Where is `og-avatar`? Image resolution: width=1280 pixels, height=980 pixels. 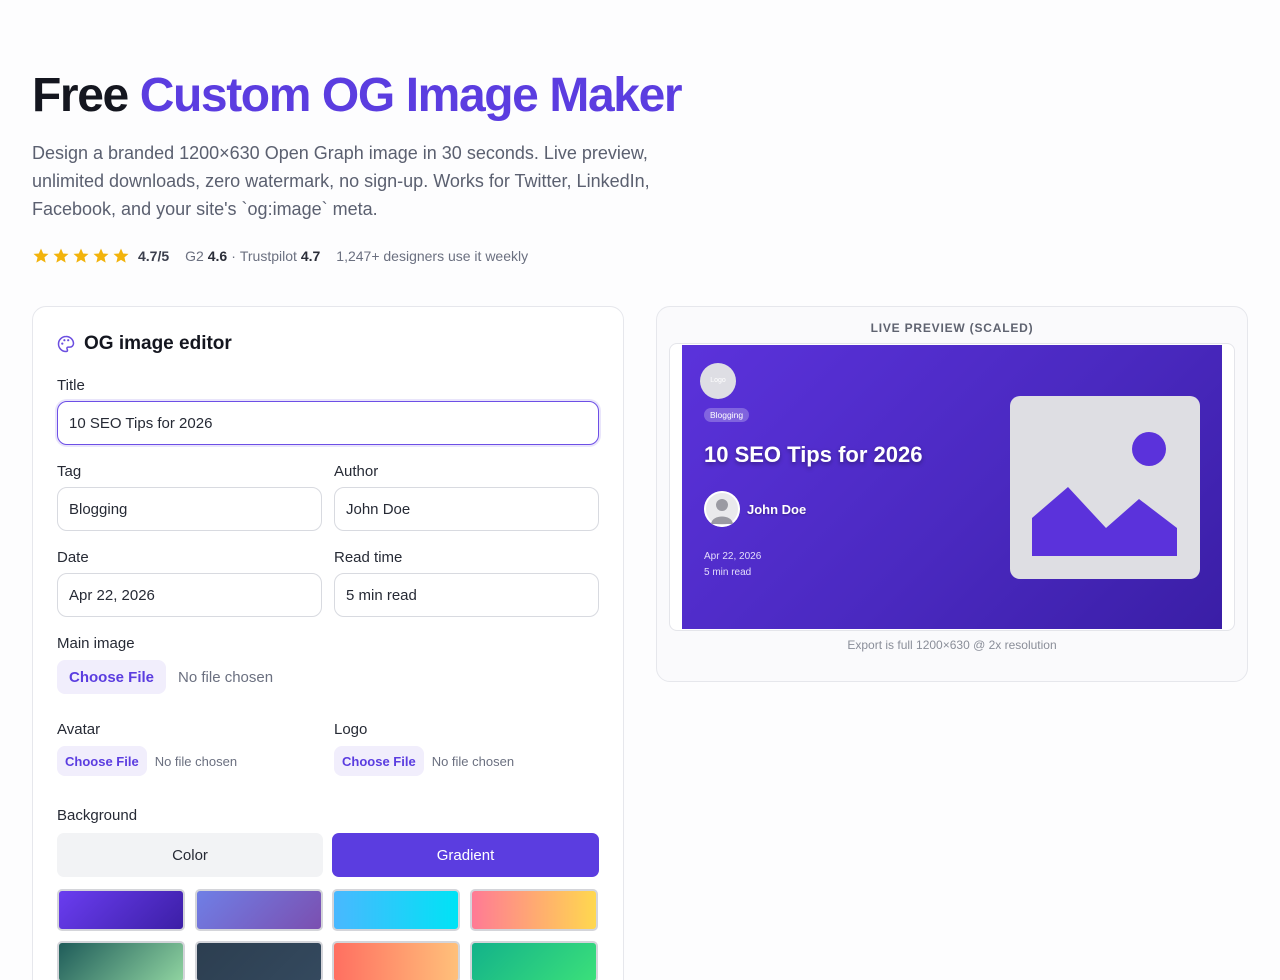 og-avatar is located at coordinates (722, 509).